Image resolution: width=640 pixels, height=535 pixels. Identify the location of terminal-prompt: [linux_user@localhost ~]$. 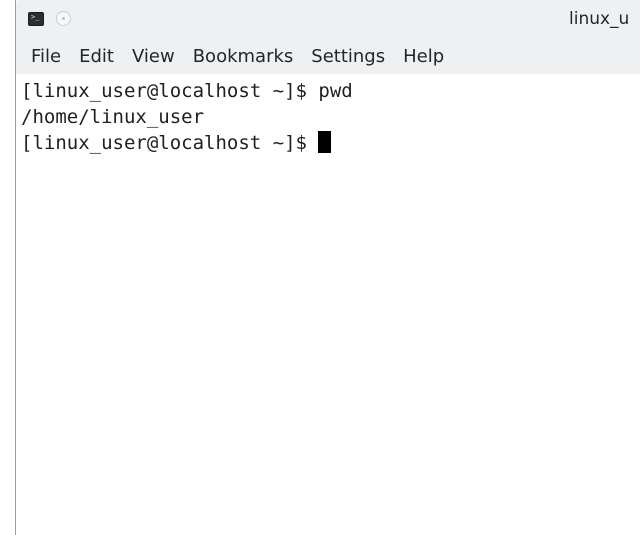
(170, 143).